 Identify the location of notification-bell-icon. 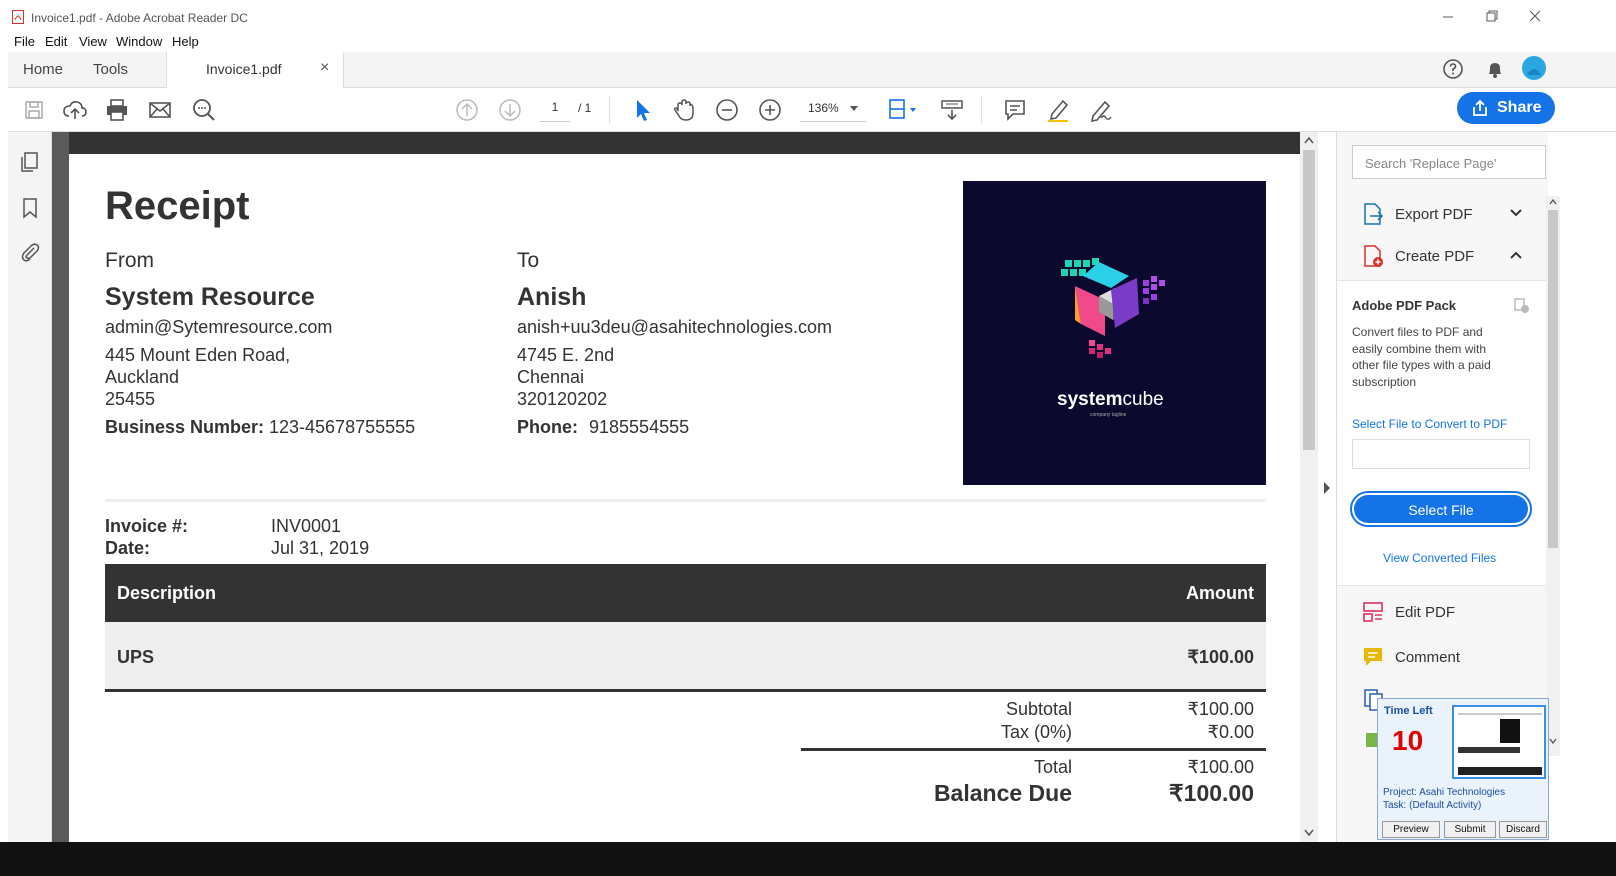
(1495, 69).